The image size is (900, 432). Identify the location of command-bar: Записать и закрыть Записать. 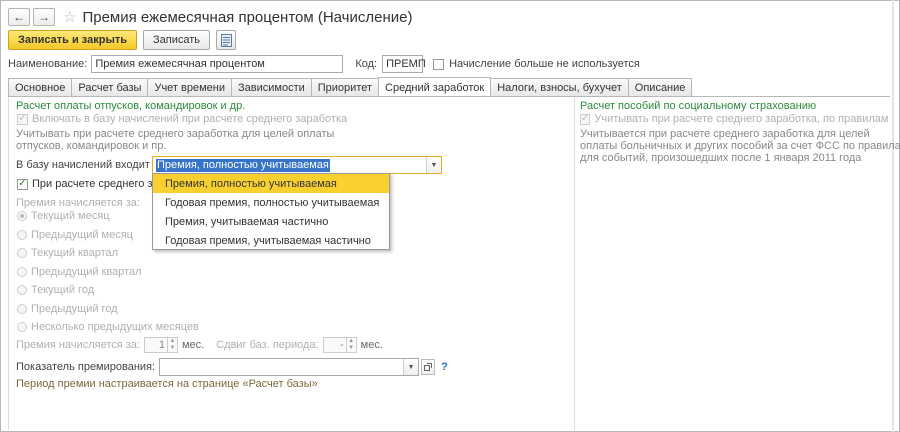
(125, 40).